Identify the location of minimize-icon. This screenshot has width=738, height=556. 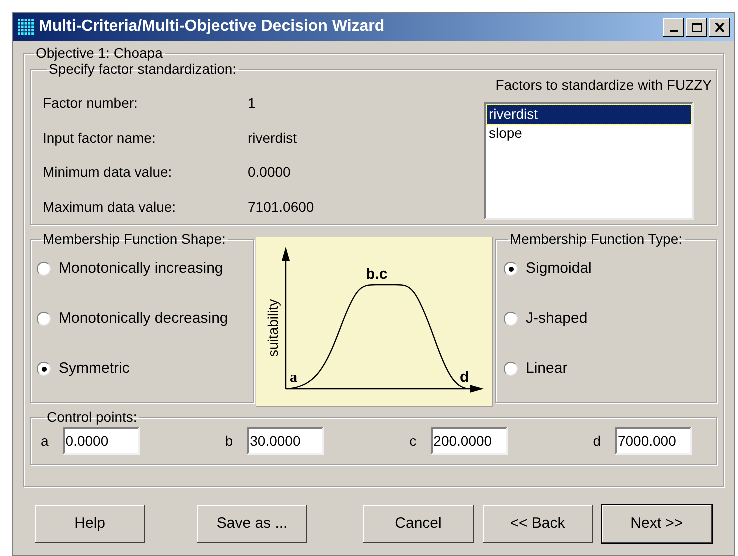
(674, 31).